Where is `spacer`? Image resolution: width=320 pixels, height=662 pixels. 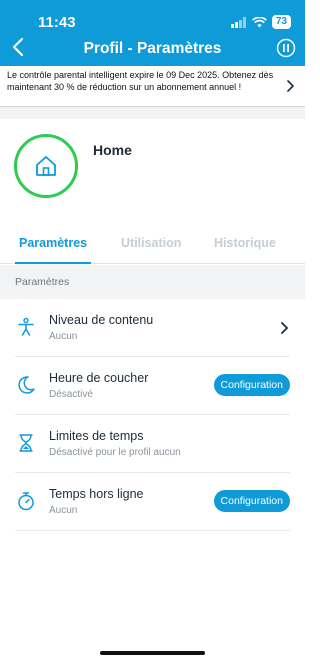 spacer is located at coordinates (152, 113).